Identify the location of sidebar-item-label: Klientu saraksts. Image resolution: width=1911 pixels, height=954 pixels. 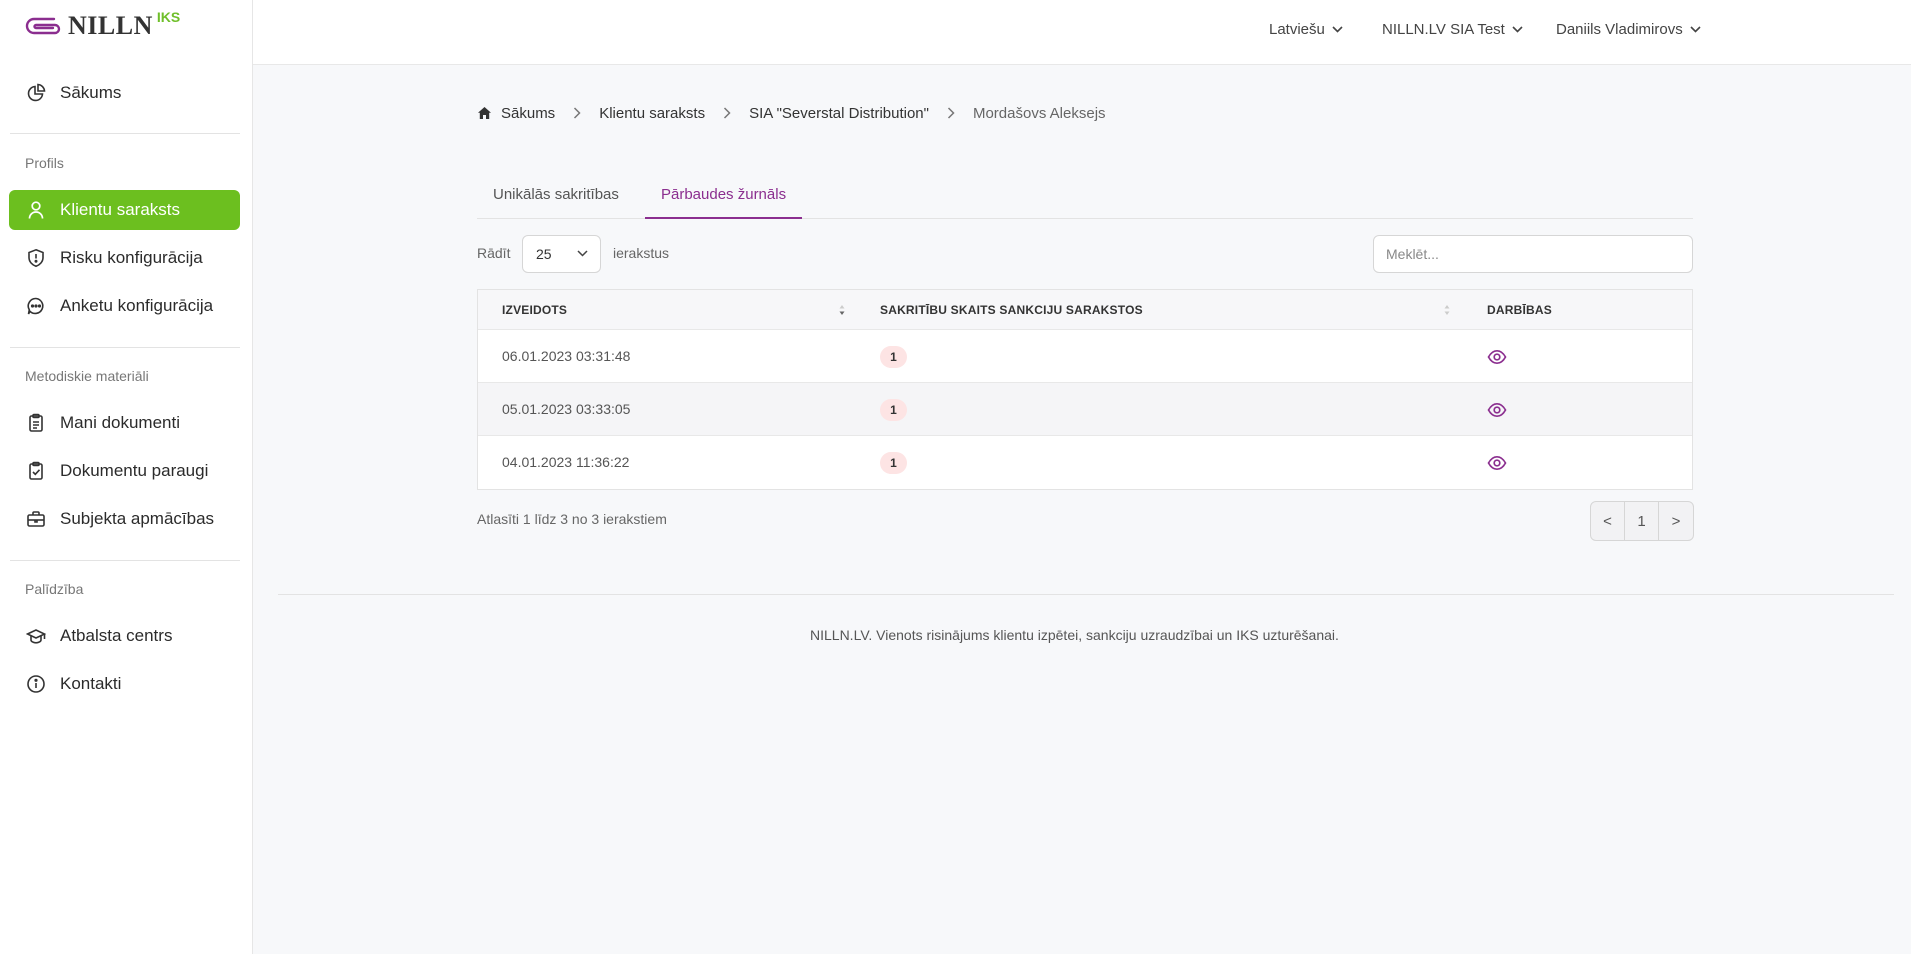
(120, 209).